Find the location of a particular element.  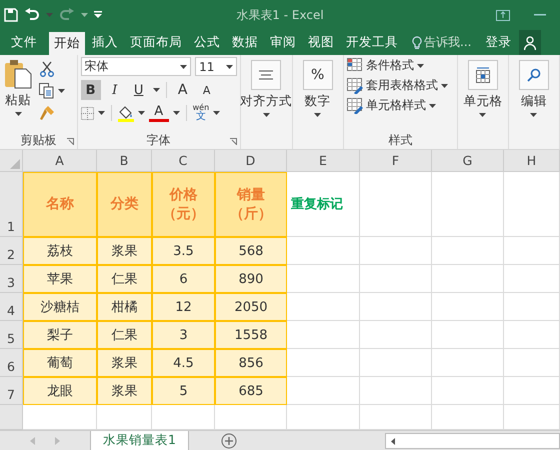

row-header: 4 is located at coordinates (11, 307).